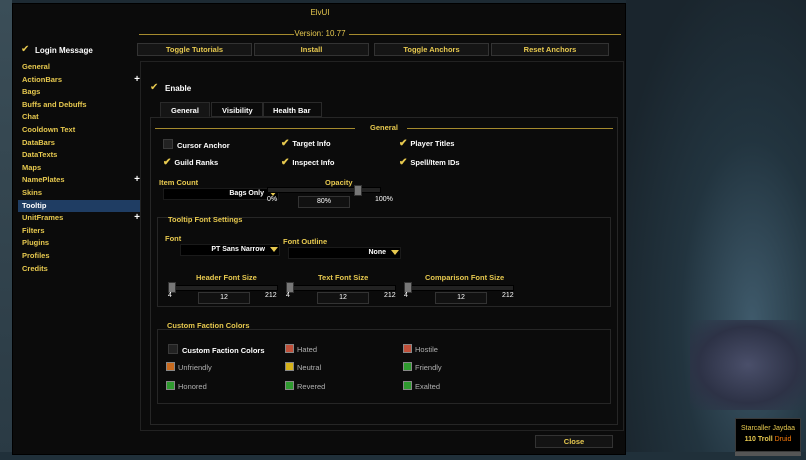  I want to click on faction-color-neutral: Neutral, so click(303, 367).